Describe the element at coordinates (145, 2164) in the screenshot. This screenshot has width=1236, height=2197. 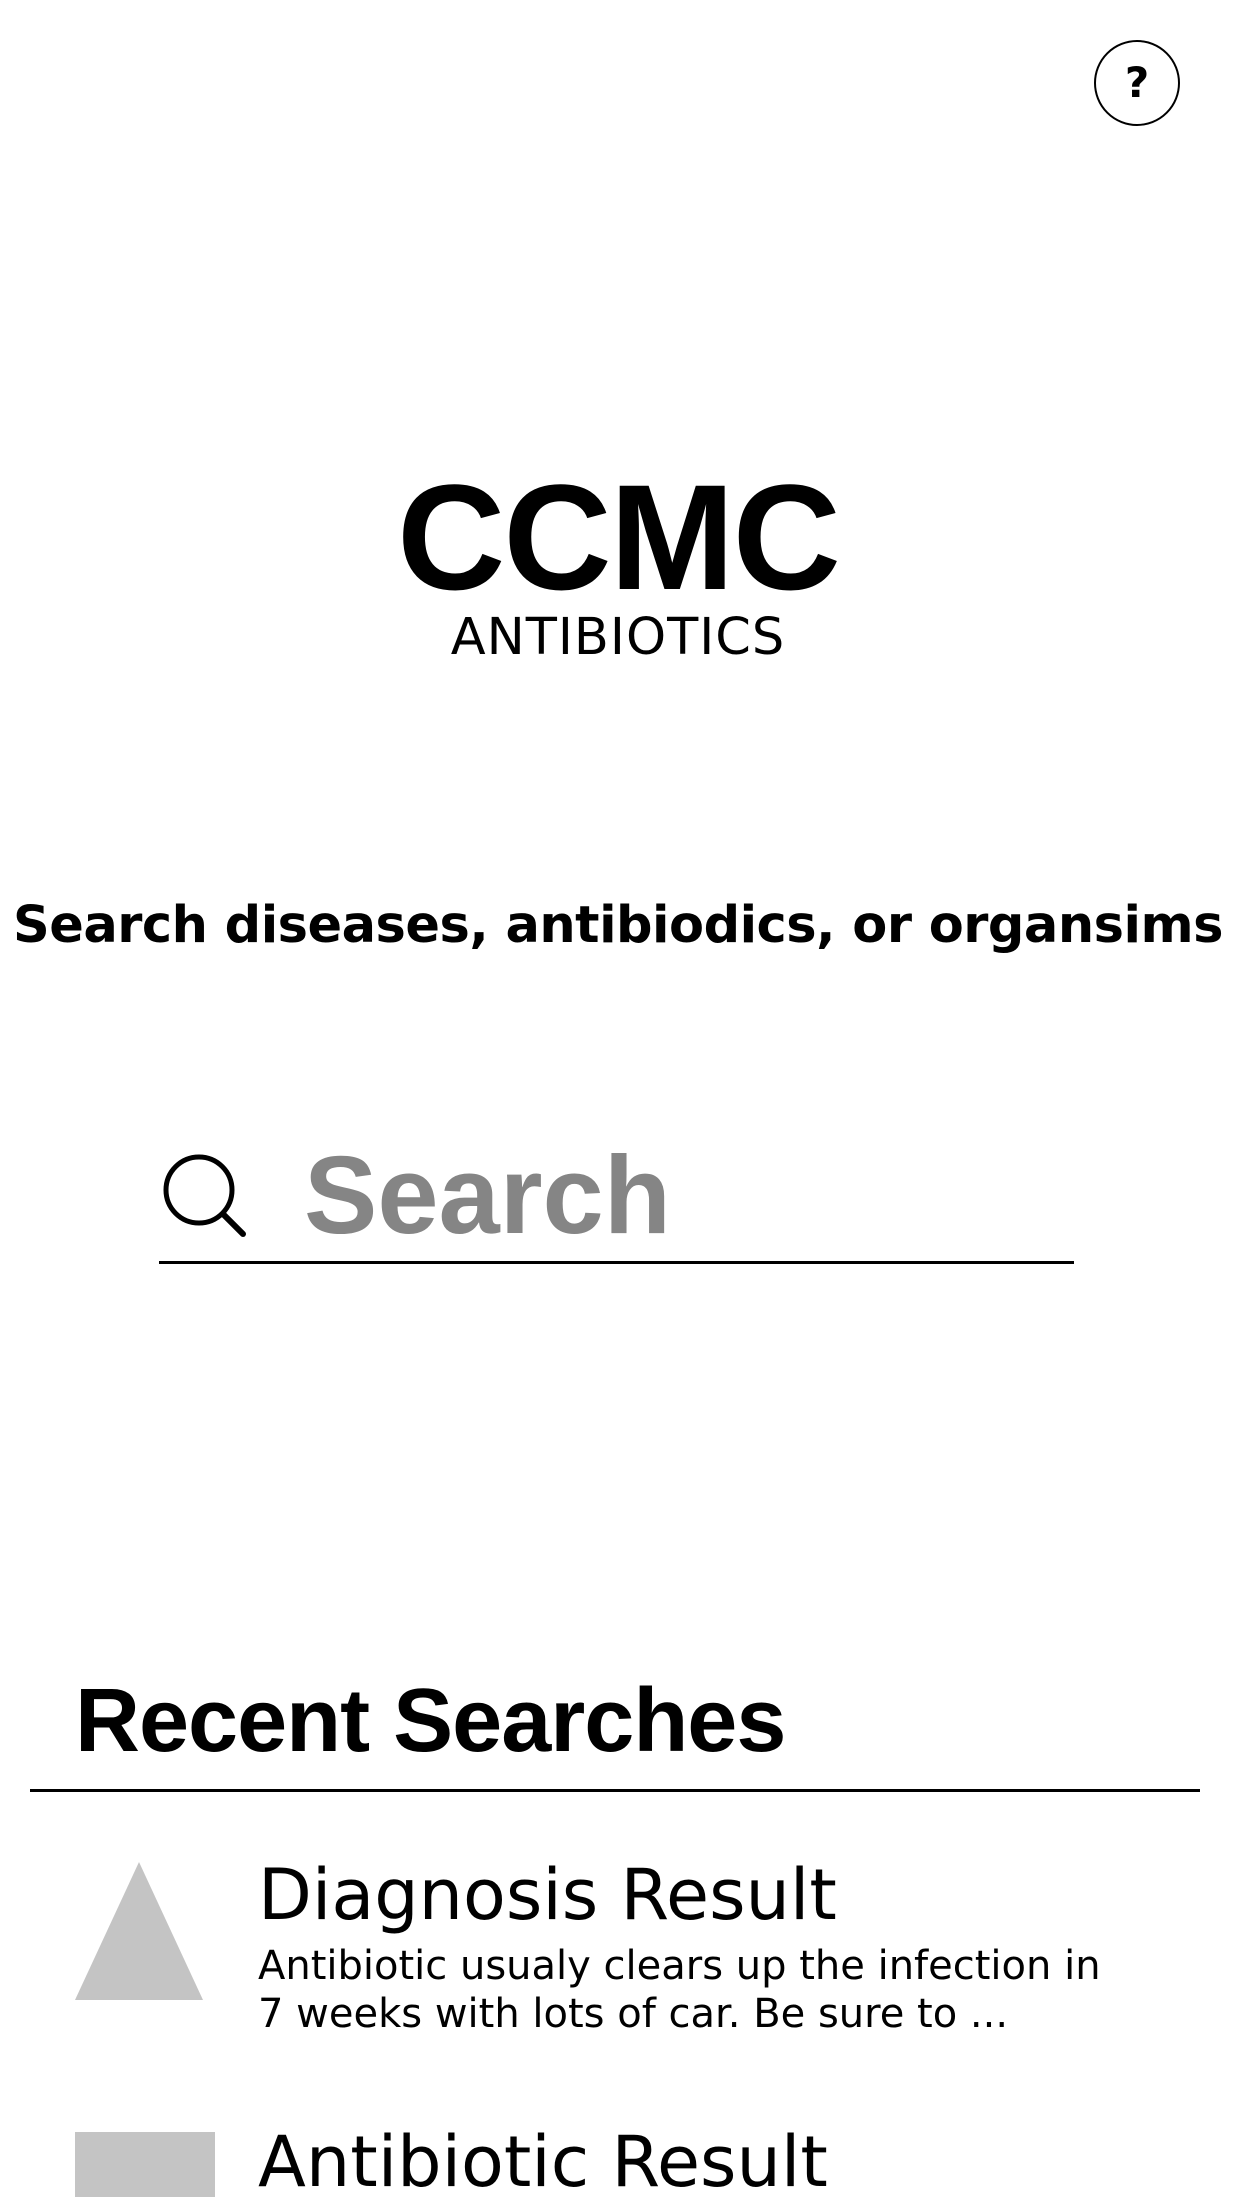
I see `square-thumbnail-icon` at that location.